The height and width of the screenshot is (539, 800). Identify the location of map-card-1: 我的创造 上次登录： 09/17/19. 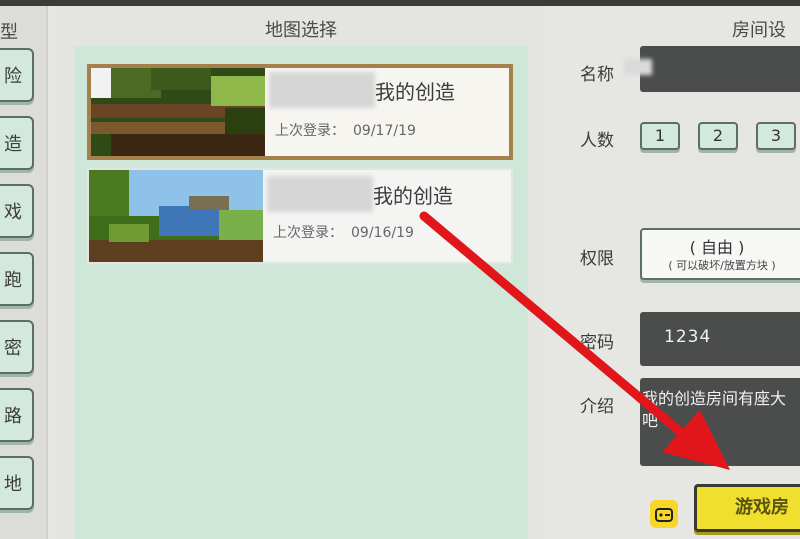
(300, 112).